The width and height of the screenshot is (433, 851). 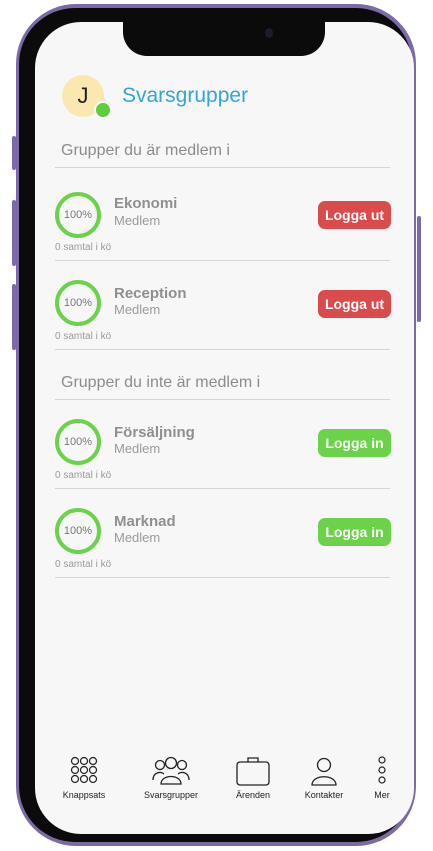 What do you see at coordinates (146, 203) in the screenshot?
I see `group-name: Ekonomi` at bounding box center [146, 203].